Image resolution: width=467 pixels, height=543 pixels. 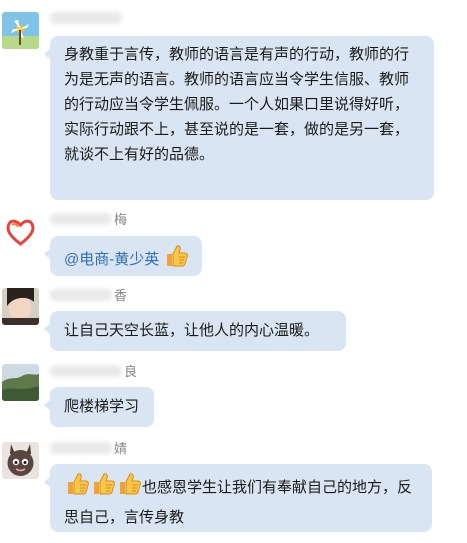 I want to click on message-bubble: 让自己天空长蓝，让他人的内心温暖。, so click(x=195, y=331).